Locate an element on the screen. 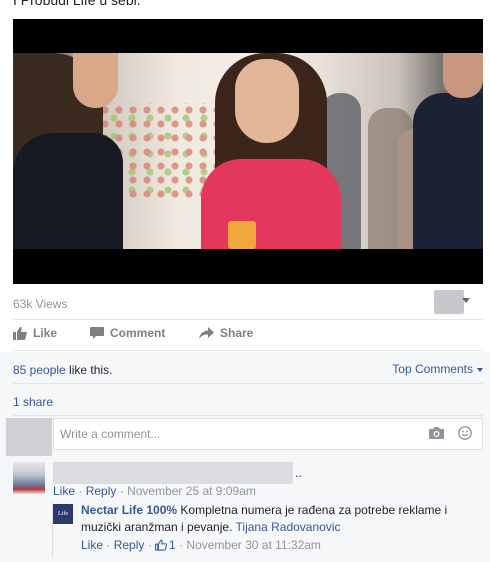 This screenshot has height=562, width=490. comment-button: Comment is located at coordinates (127, 333).